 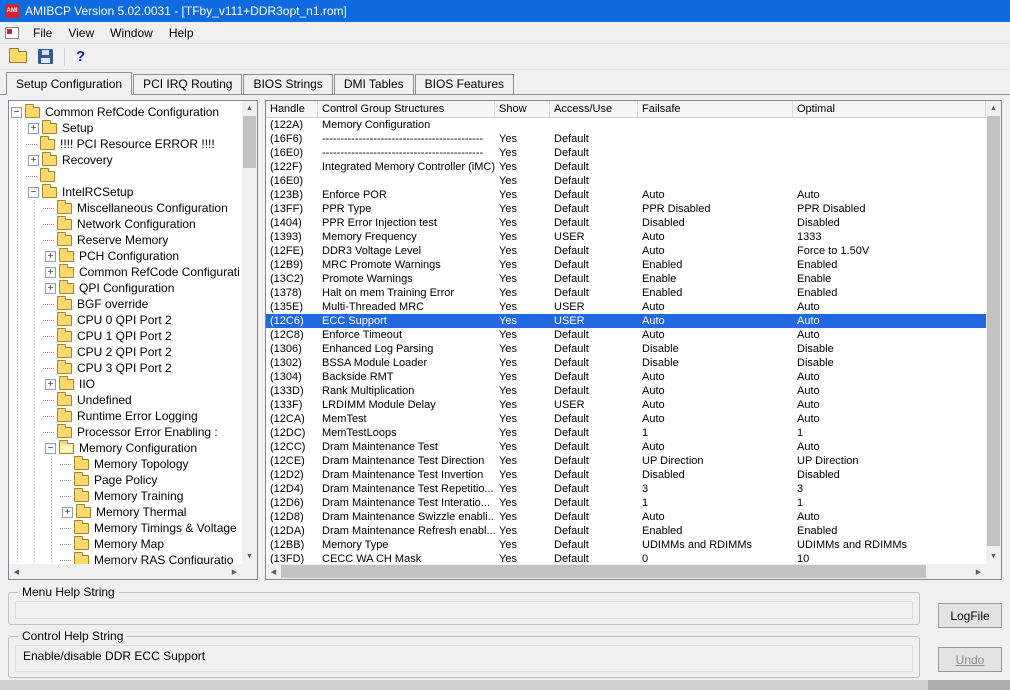 I want to click on table-row: (1393) Memory Frequency Yes USER Auto 1333, so click(x=626, y=237).